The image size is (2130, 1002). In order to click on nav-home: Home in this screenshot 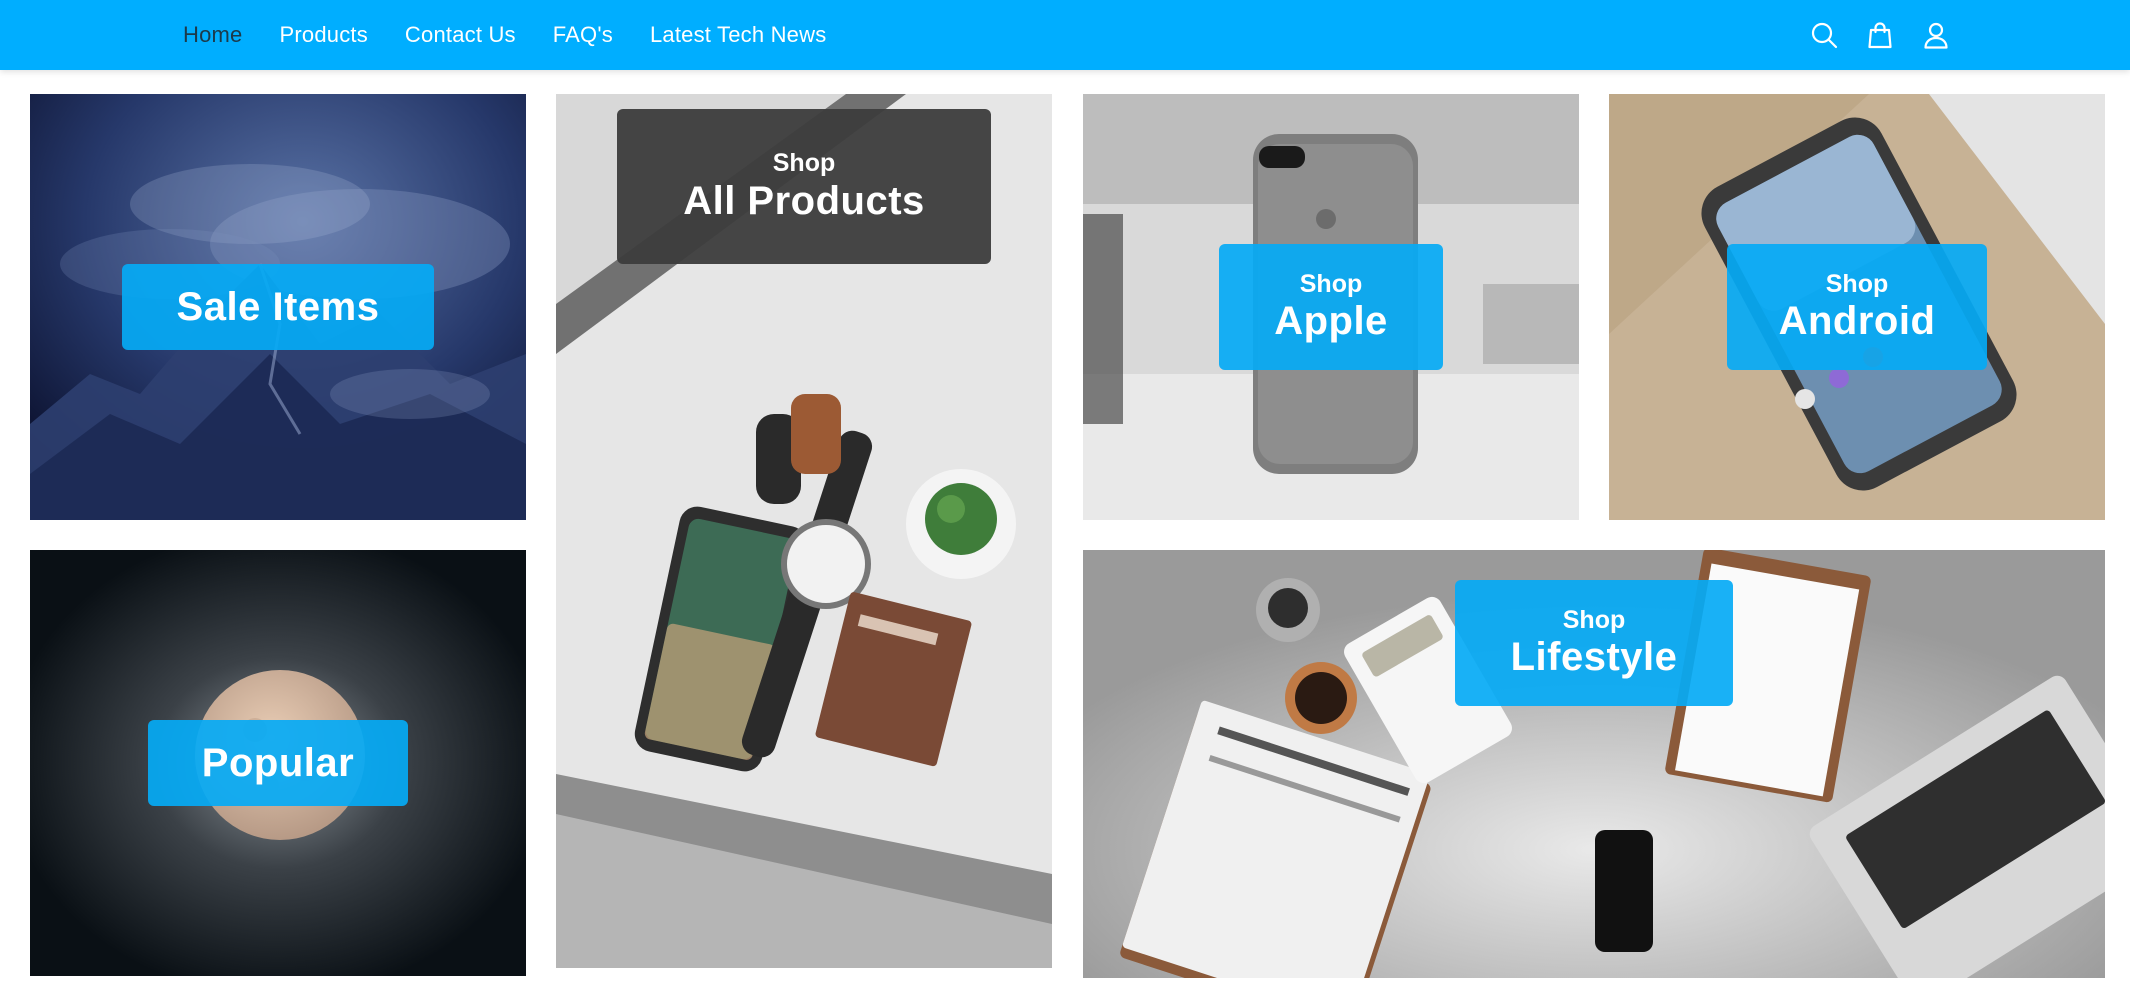, I will do `click(213, 35)`.